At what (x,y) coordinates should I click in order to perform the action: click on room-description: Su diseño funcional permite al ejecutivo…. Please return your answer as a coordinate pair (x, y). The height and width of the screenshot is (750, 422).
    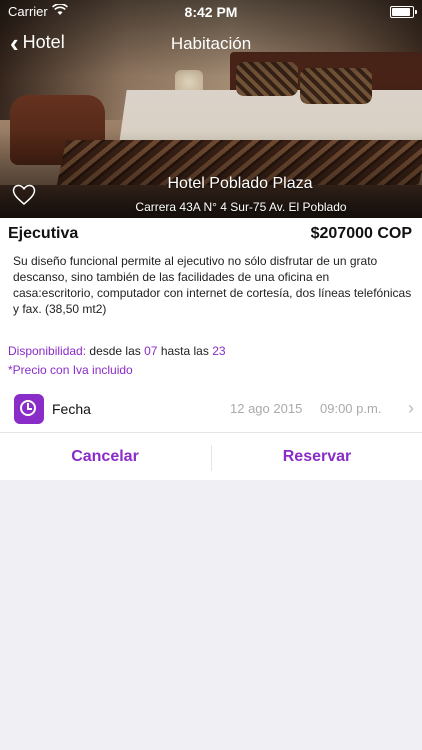
    Looking at the image, I should click on (212, 285).